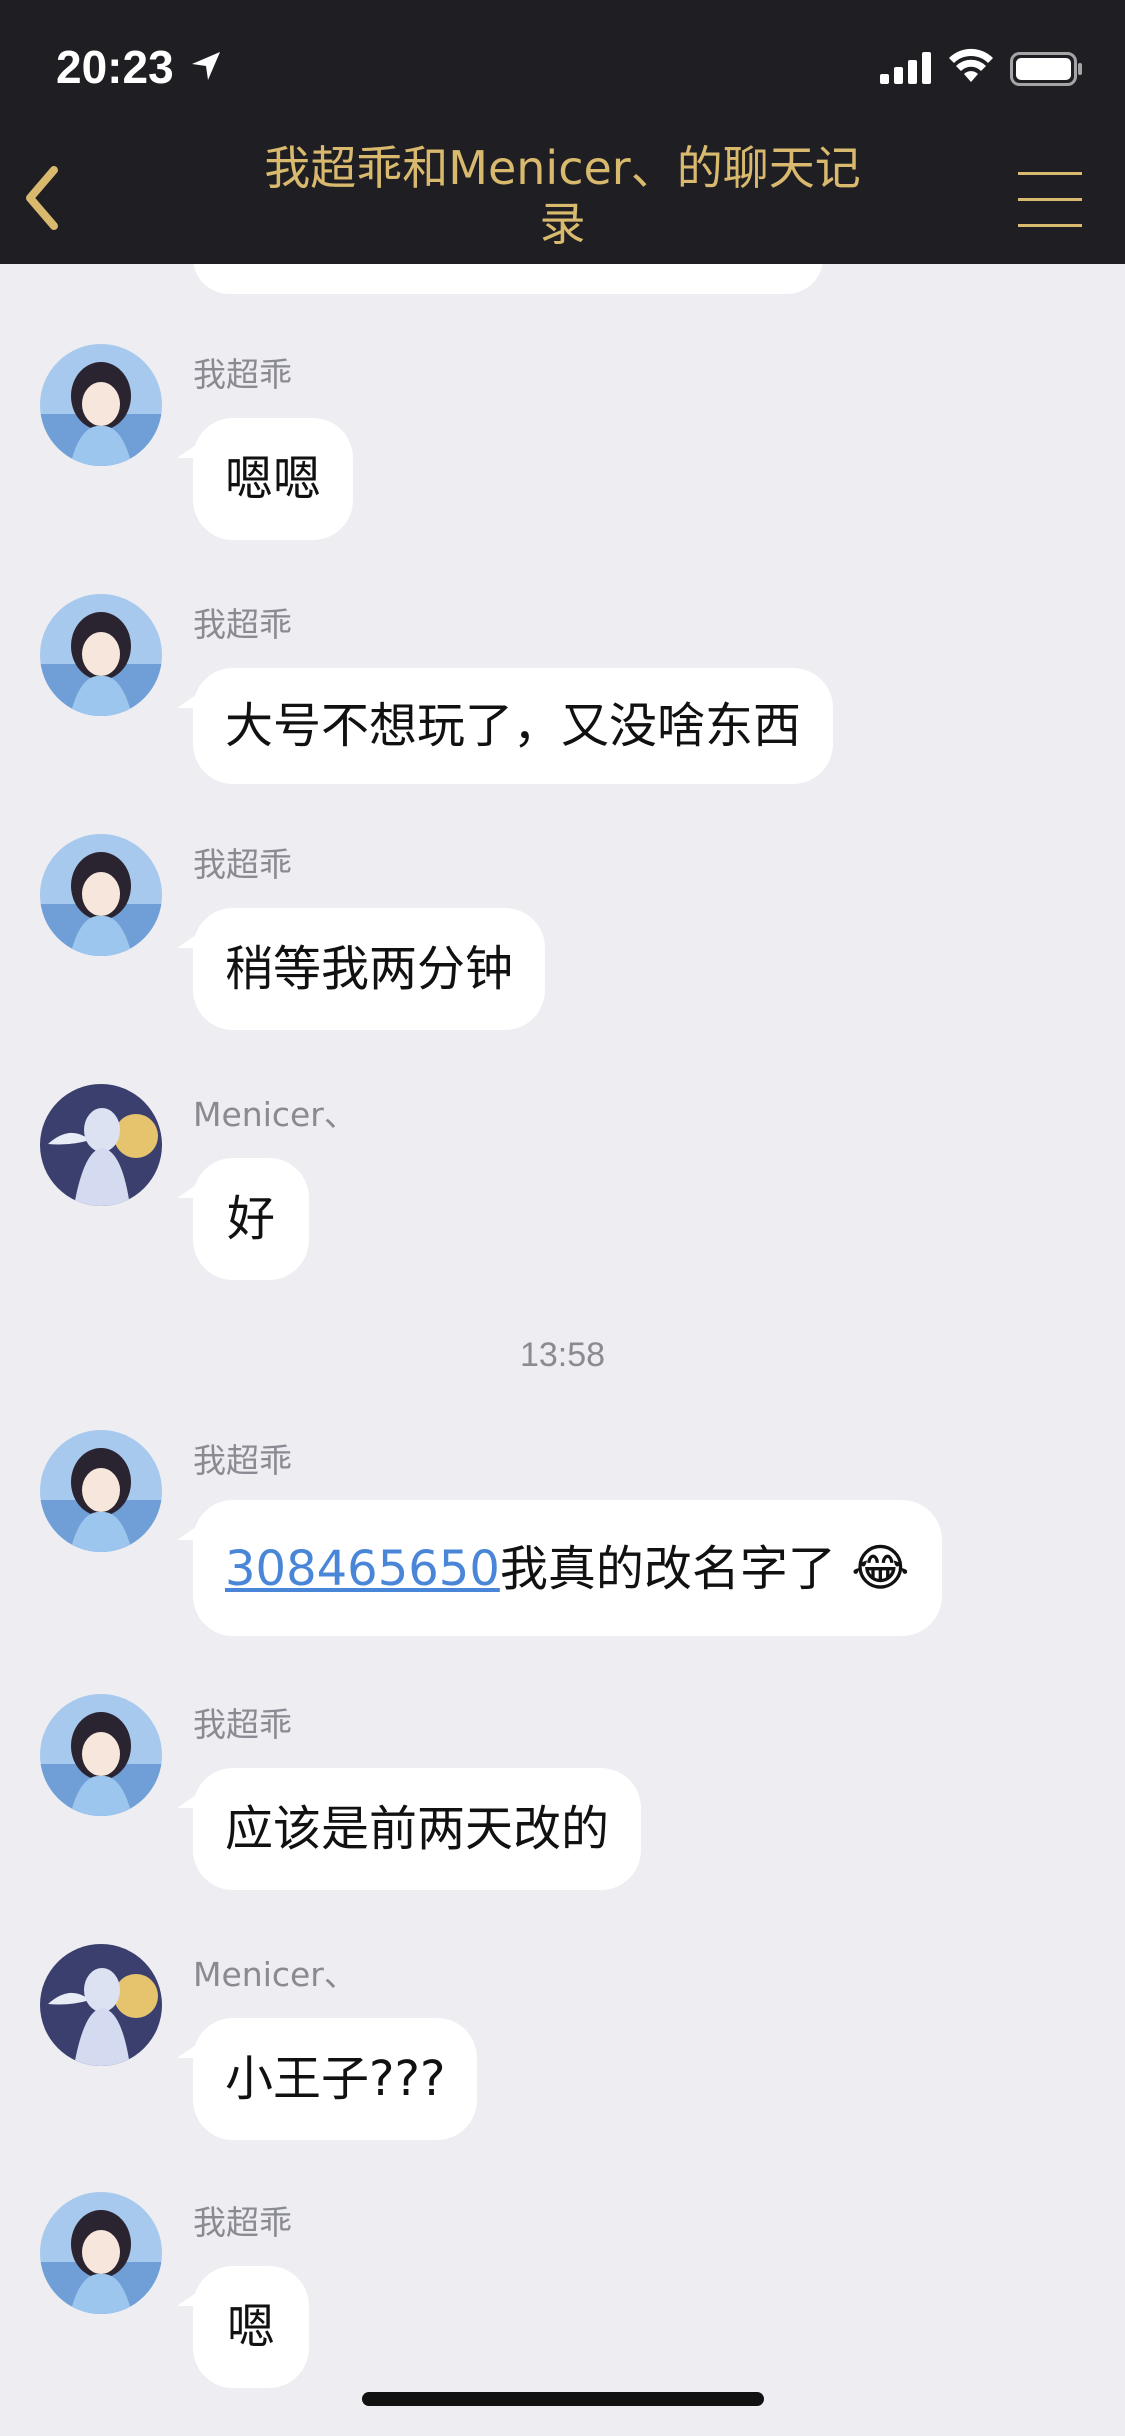  What do you see at coordinates (369, 969) in the screenshot?
I see `message-text: 稍等我两分钟` at bounding box center [369, 969].